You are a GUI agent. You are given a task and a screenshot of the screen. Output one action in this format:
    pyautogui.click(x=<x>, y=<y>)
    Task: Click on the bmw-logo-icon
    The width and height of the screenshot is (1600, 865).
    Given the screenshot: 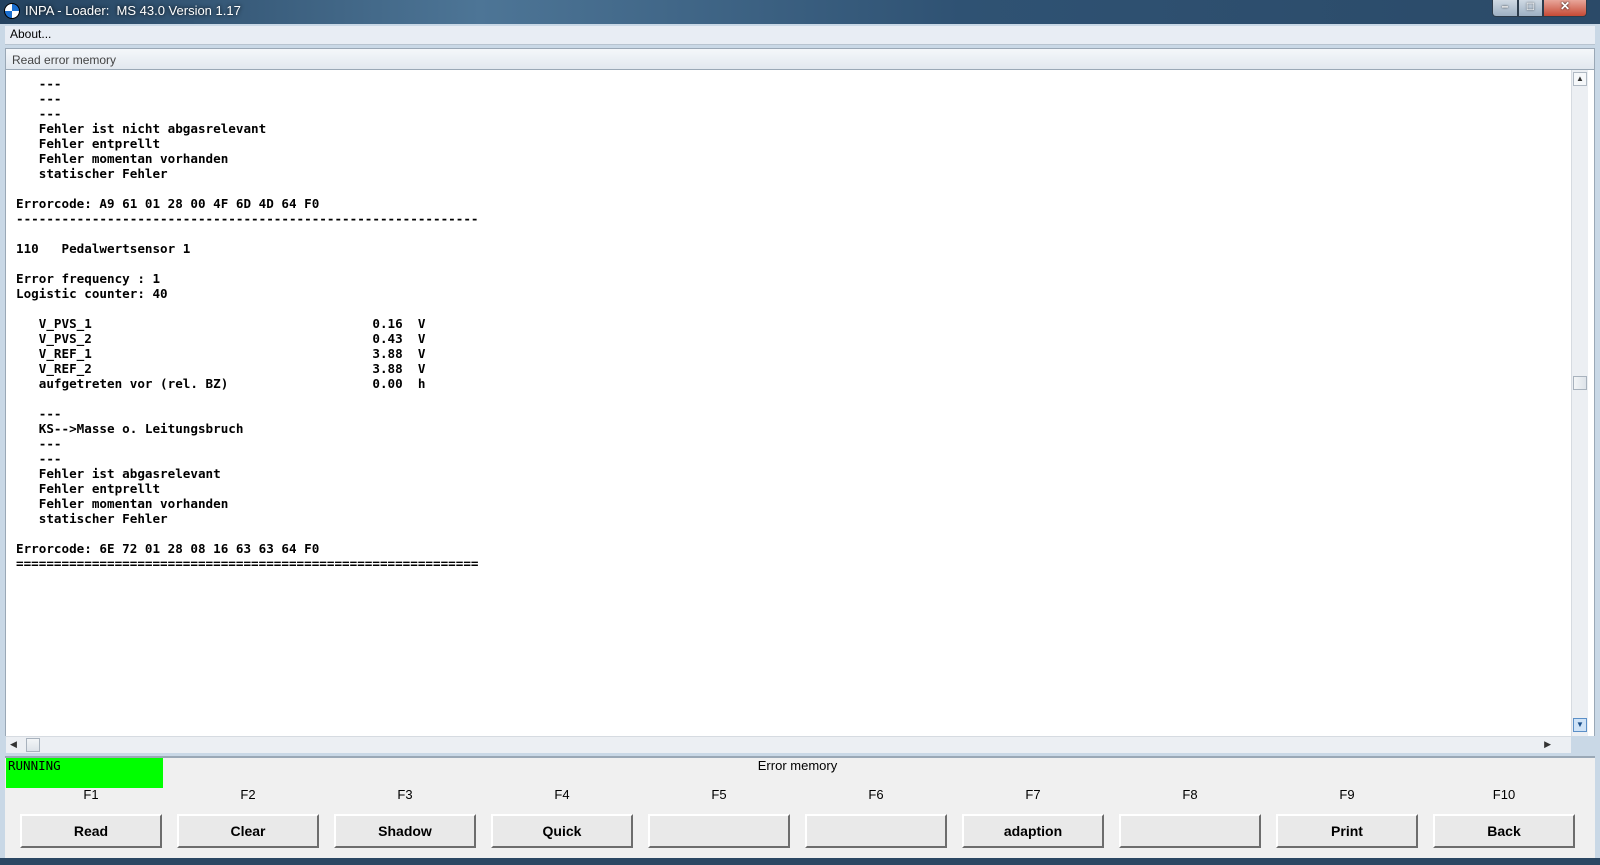 What is the action you would take?
    pyautogui.click(x=12, y=11)
    